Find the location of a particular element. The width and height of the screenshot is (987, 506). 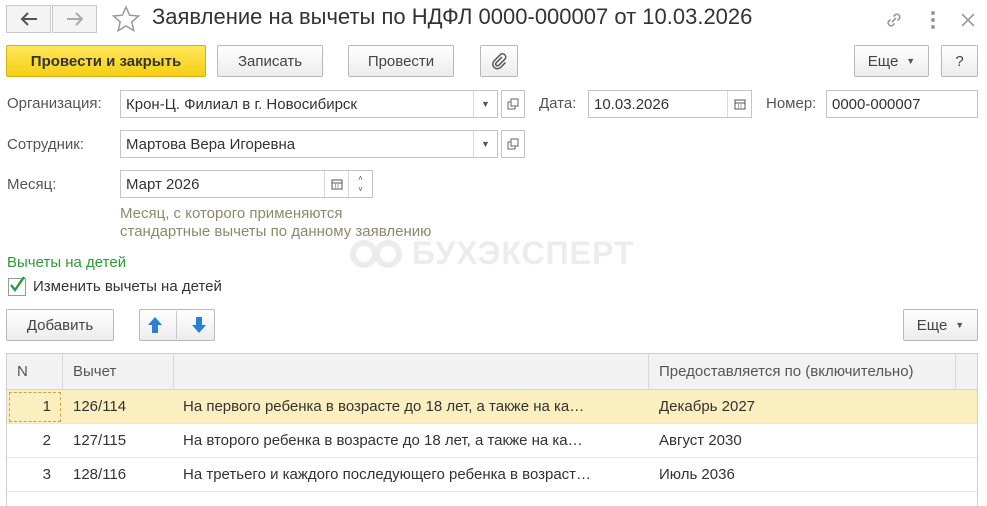

children-more-label: Еще is located at coordinates (932, 325).